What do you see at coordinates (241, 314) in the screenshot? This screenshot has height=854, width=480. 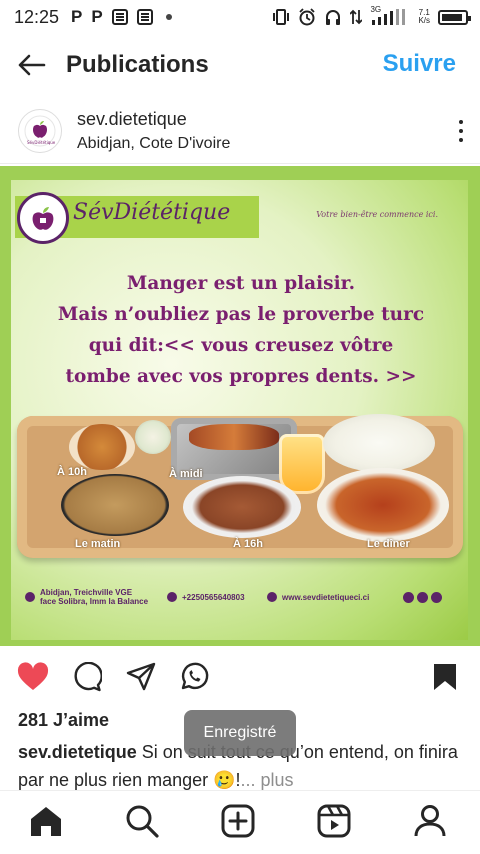 I see `flyer-message-line: Mais n’oubliez pas le proverbe turc` at bounding box center [241, 314].